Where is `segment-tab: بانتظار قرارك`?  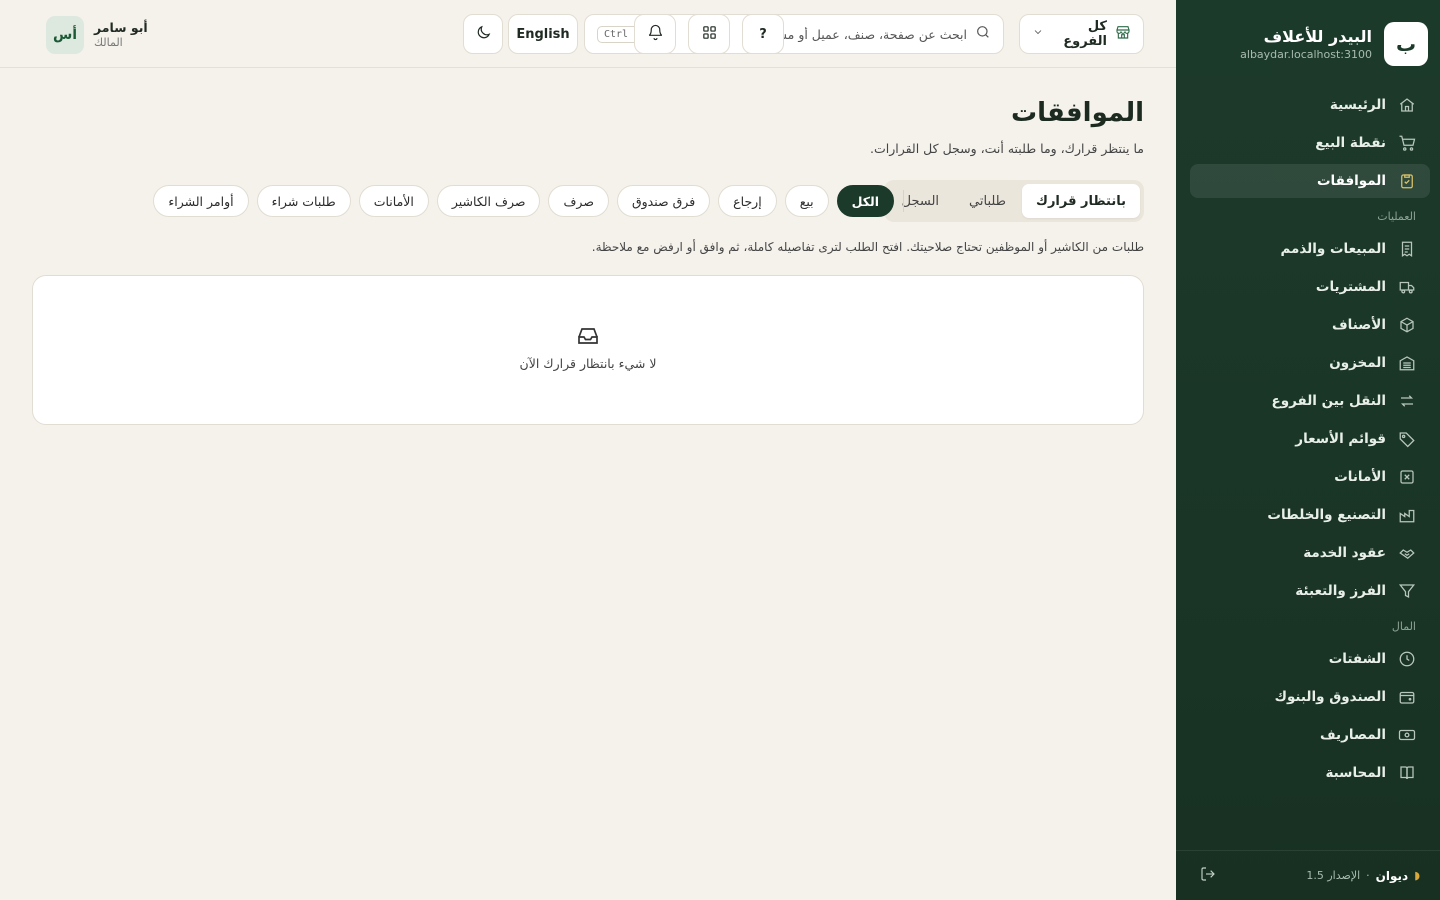 segment-tab: بانتظار قرارك is located at coordinates (1081, 201).